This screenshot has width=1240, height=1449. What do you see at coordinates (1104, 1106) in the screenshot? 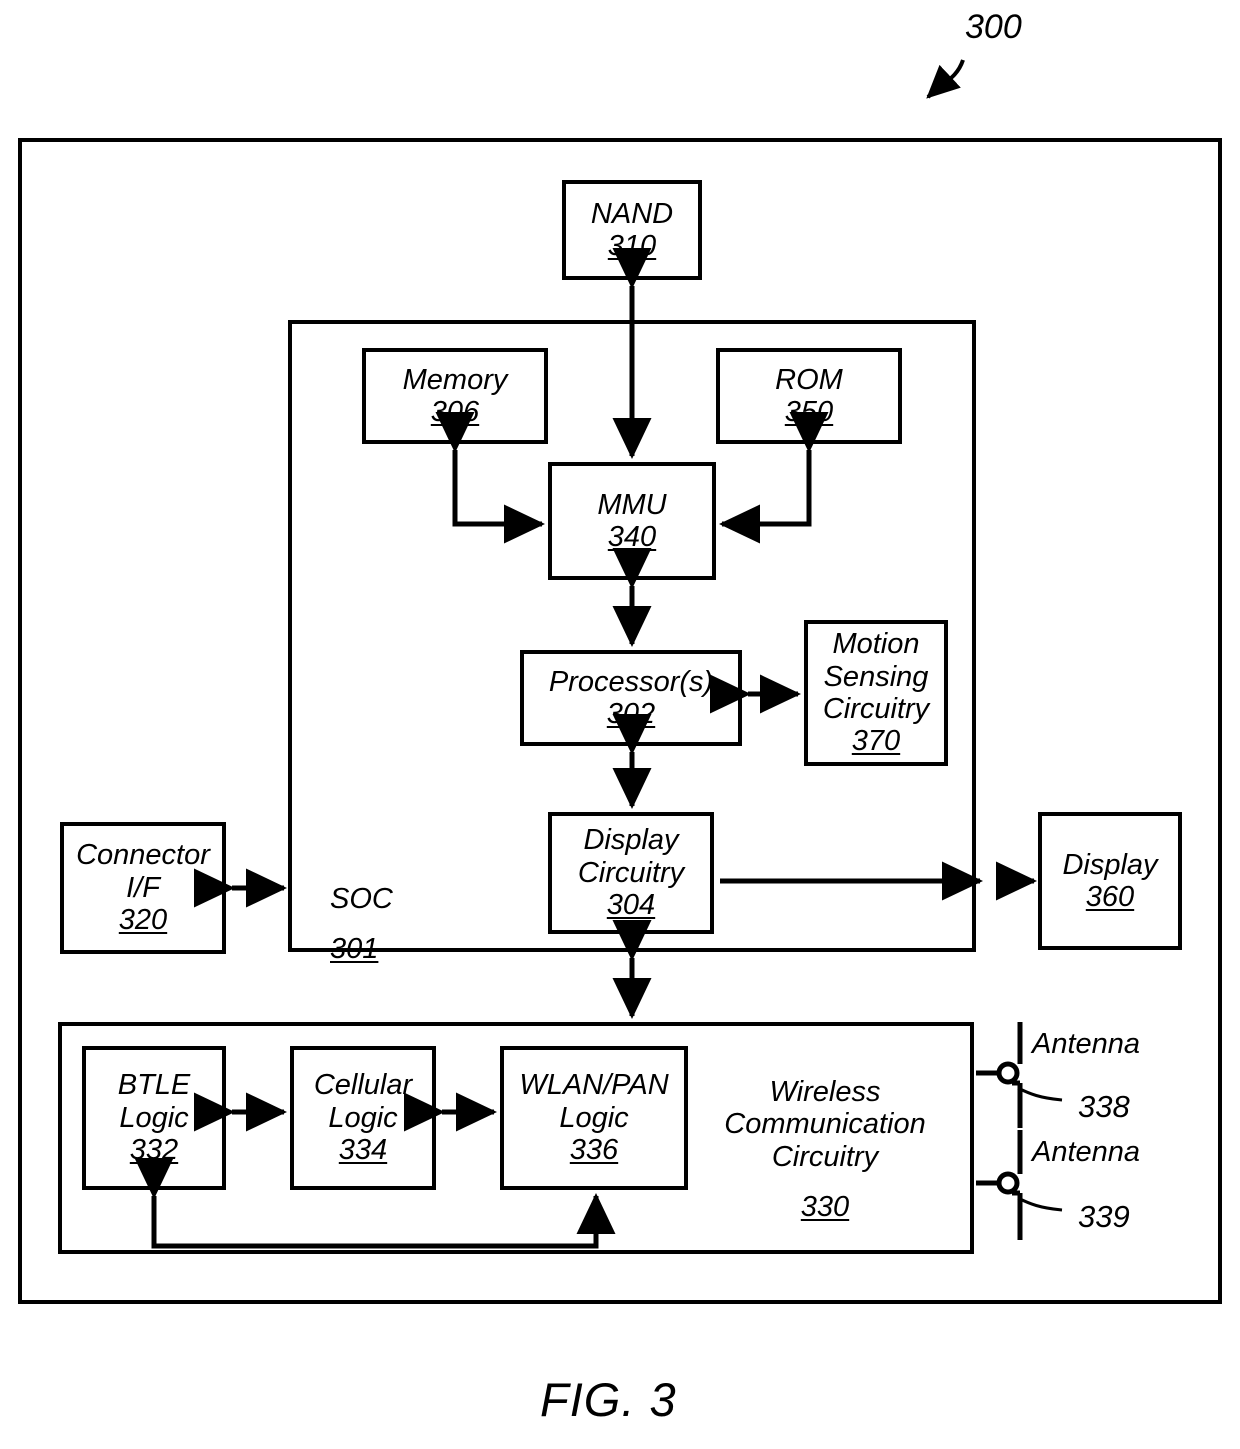
I see `antenna-338-number: 338` at bounding box center [1104, 1106].